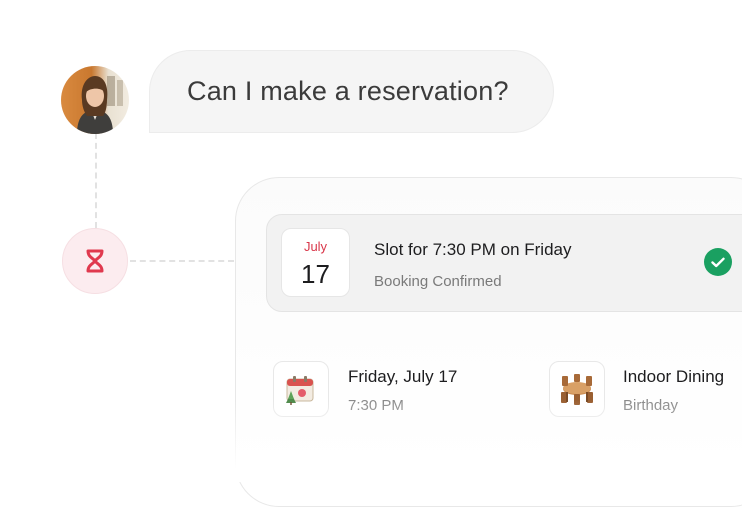 This screenshot has width=742, height=507. I want to click on assistant-avatar, so click(95, 261).